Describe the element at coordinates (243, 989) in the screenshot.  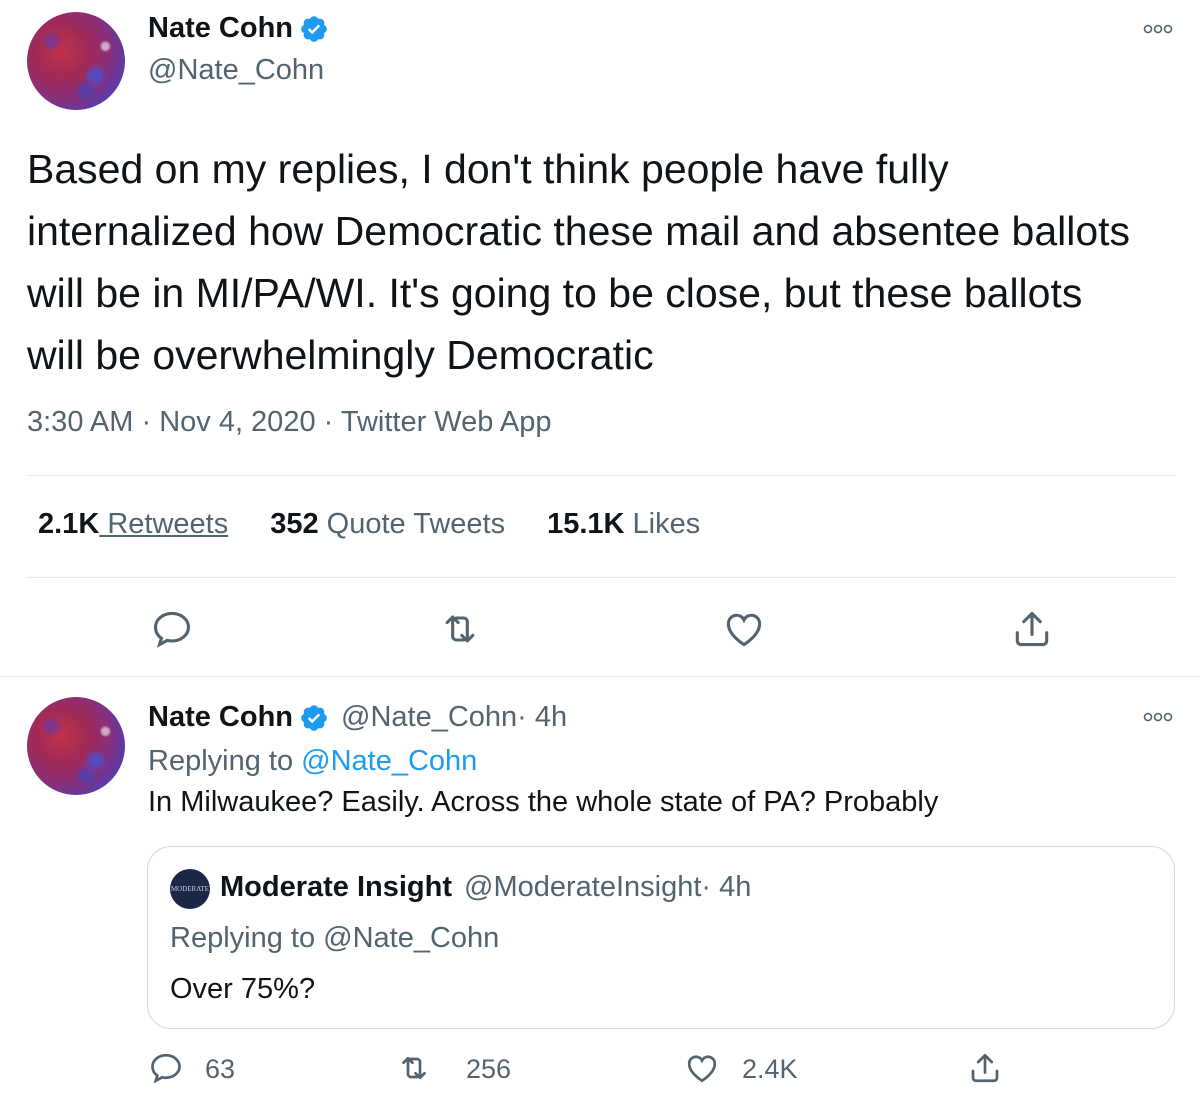
I see `quoted-text: Over 75%?` at that location.